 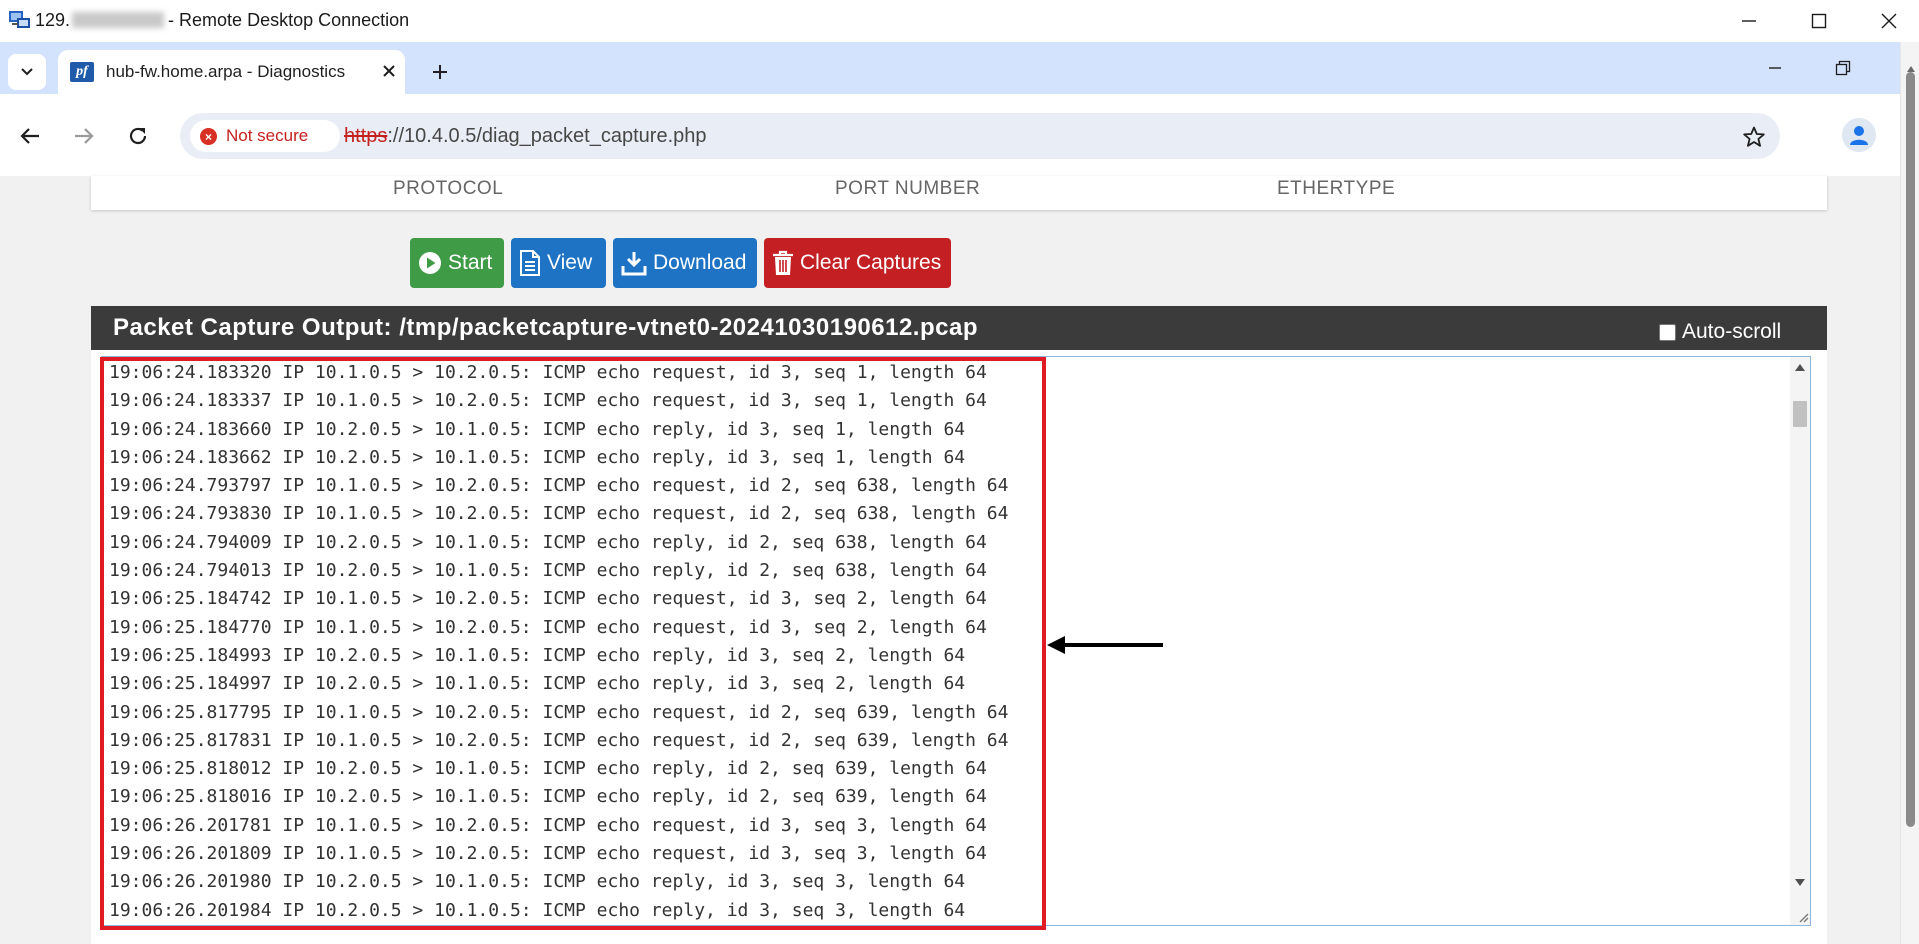 What do you see at coordinates (430, 263) in the screenshot?
I see `play-circle-icon` at bounding box center [430, 263].